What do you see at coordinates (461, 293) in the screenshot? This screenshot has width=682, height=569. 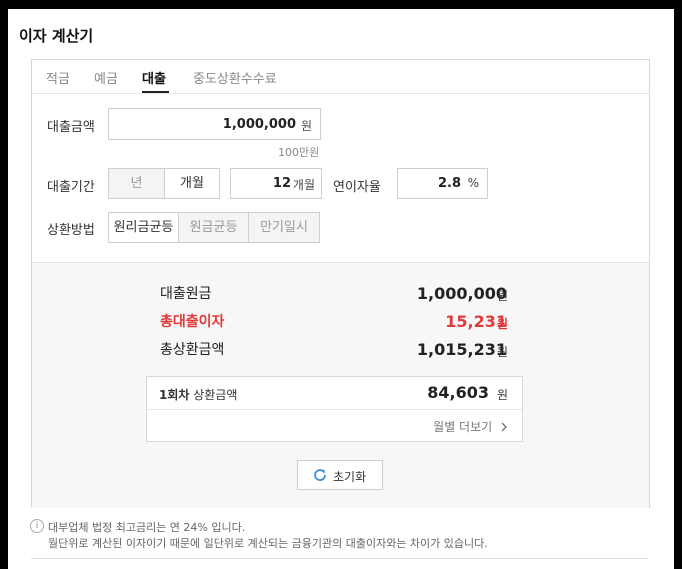 I see `principal-value: 1,000,000` at bounding box center [461, 293].